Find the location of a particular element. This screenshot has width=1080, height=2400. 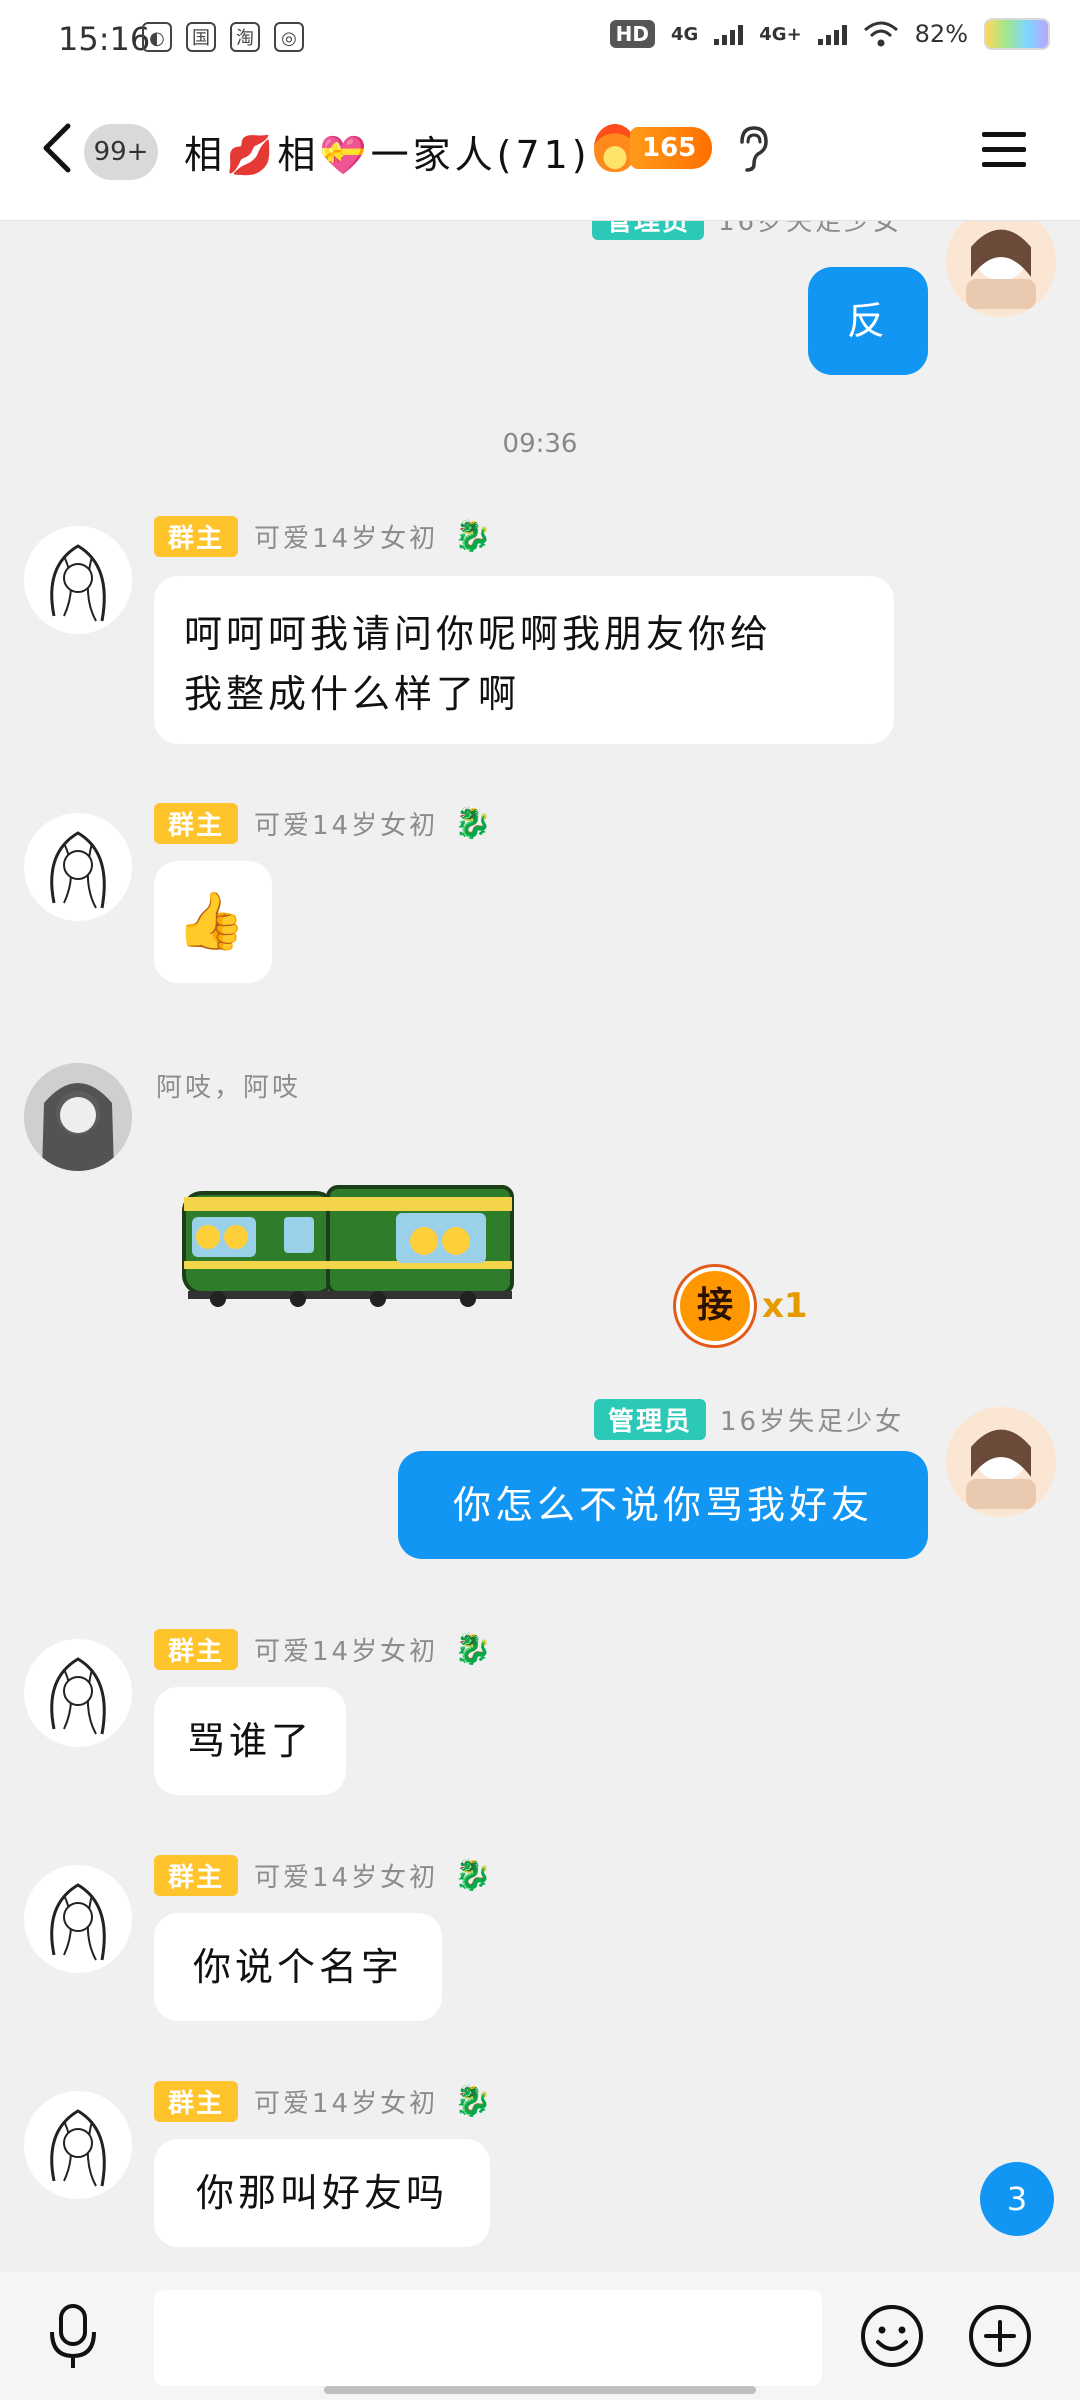

app-notification-icon: 淘 is located at coordinates (245, 37).